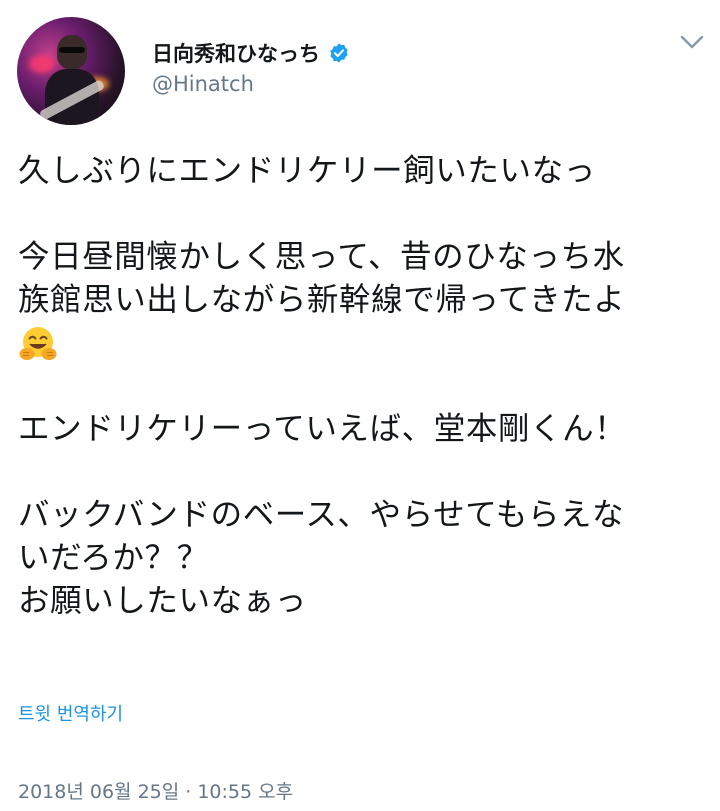 The height and width of the screenshot is (811, 720). I want to click on tweet-text-line: エンドリケリーっていえば、堂本剛くん！, so click(322, 429).